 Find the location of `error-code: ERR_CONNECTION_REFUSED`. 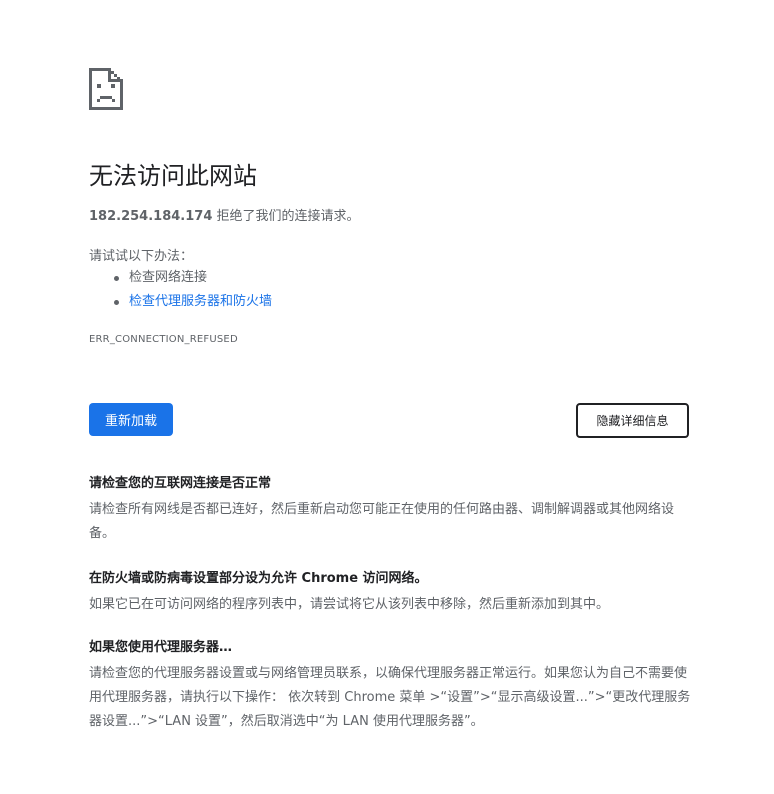

error-code: ERR_CONNECTION_REFUSED is located at coordinates (163, 339).